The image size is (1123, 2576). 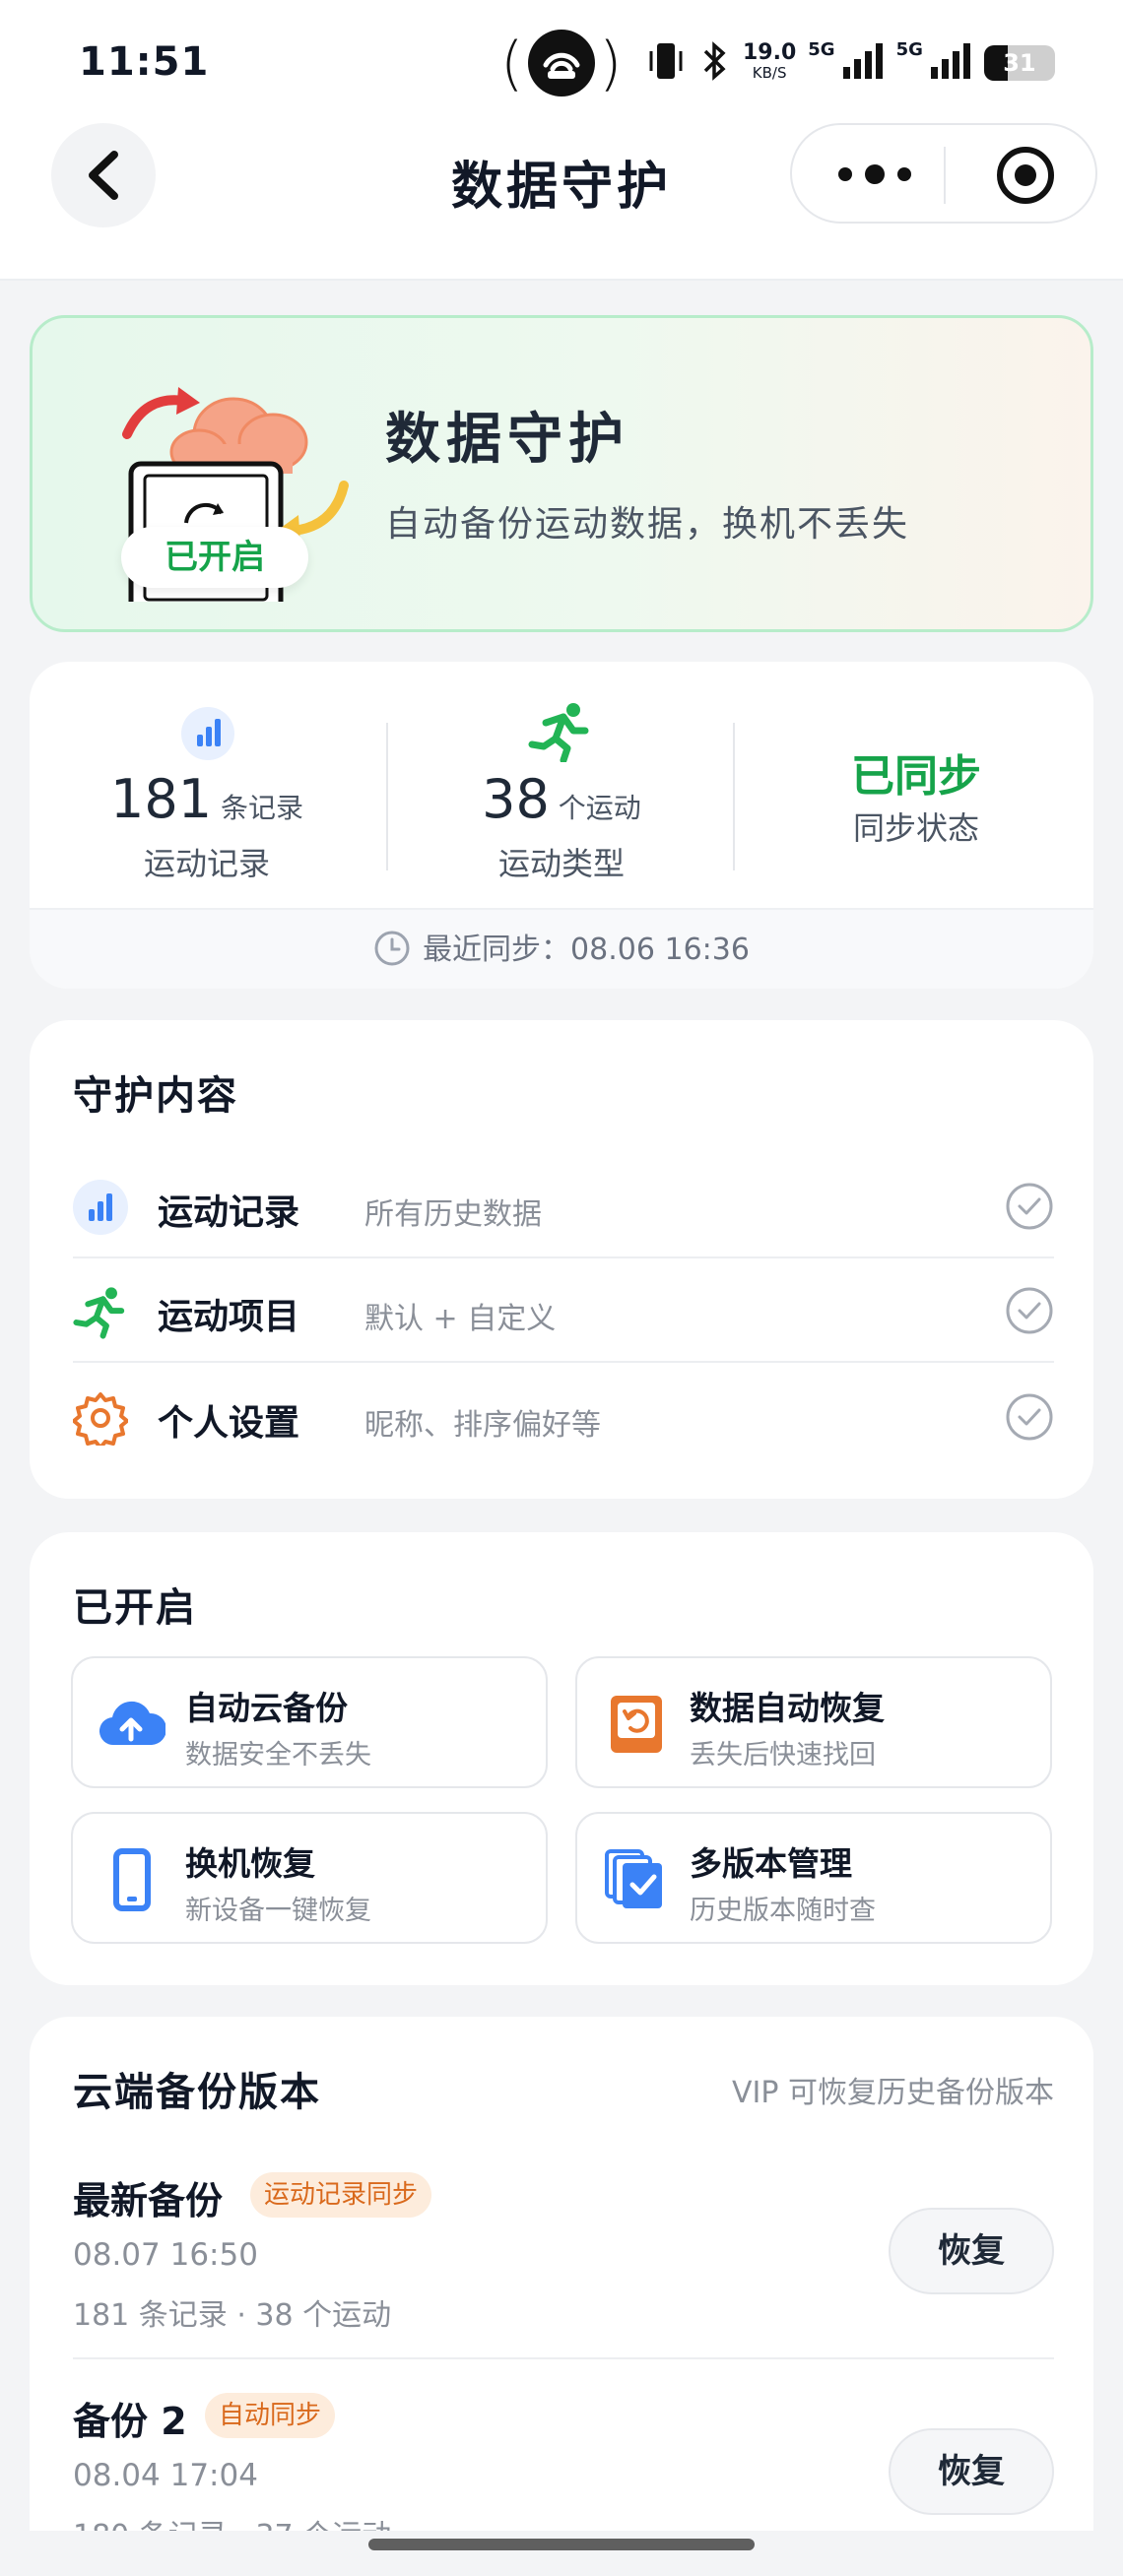 I want to click on stat-types: 38 个运动 运动类型, so click(x=561, y=785).